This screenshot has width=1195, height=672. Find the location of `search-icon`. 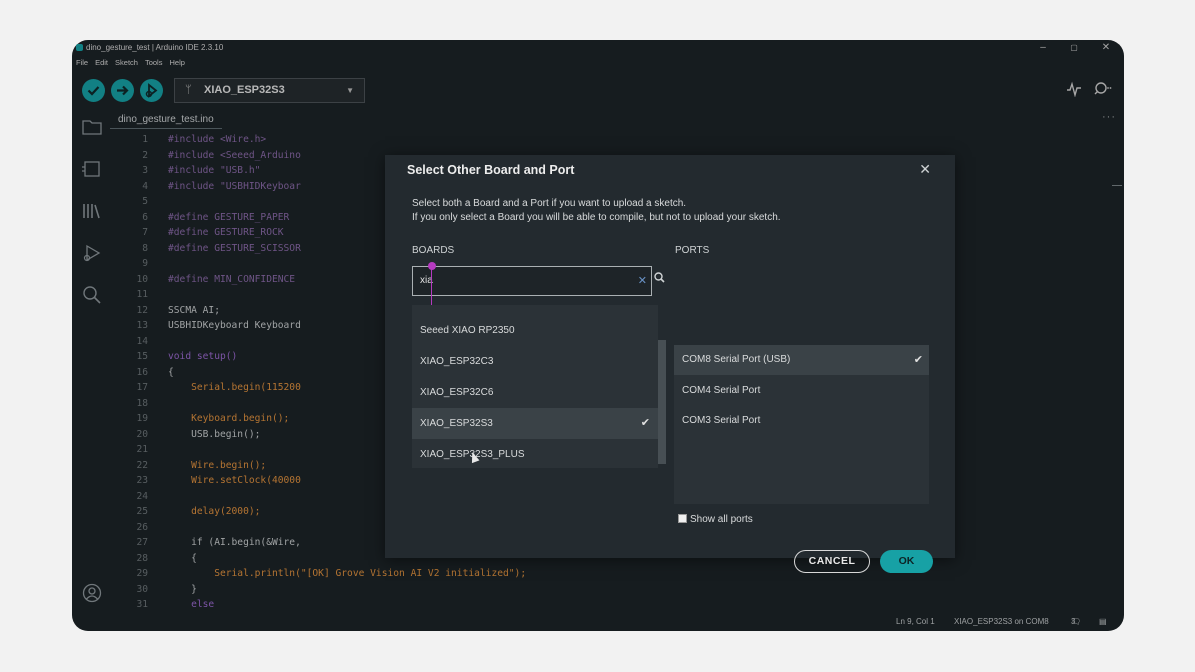

search-icon is located at coordinates (659, 281).